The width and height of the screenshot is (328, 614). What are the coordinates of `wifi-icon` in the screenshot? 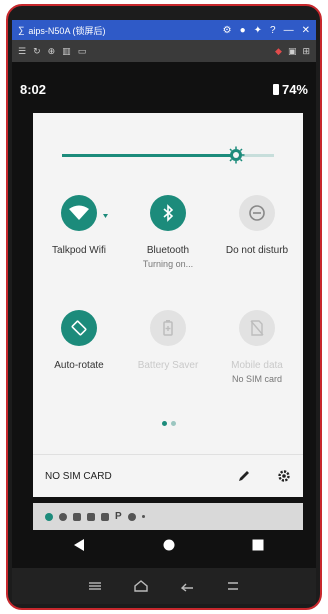 It's located at (79, 213).